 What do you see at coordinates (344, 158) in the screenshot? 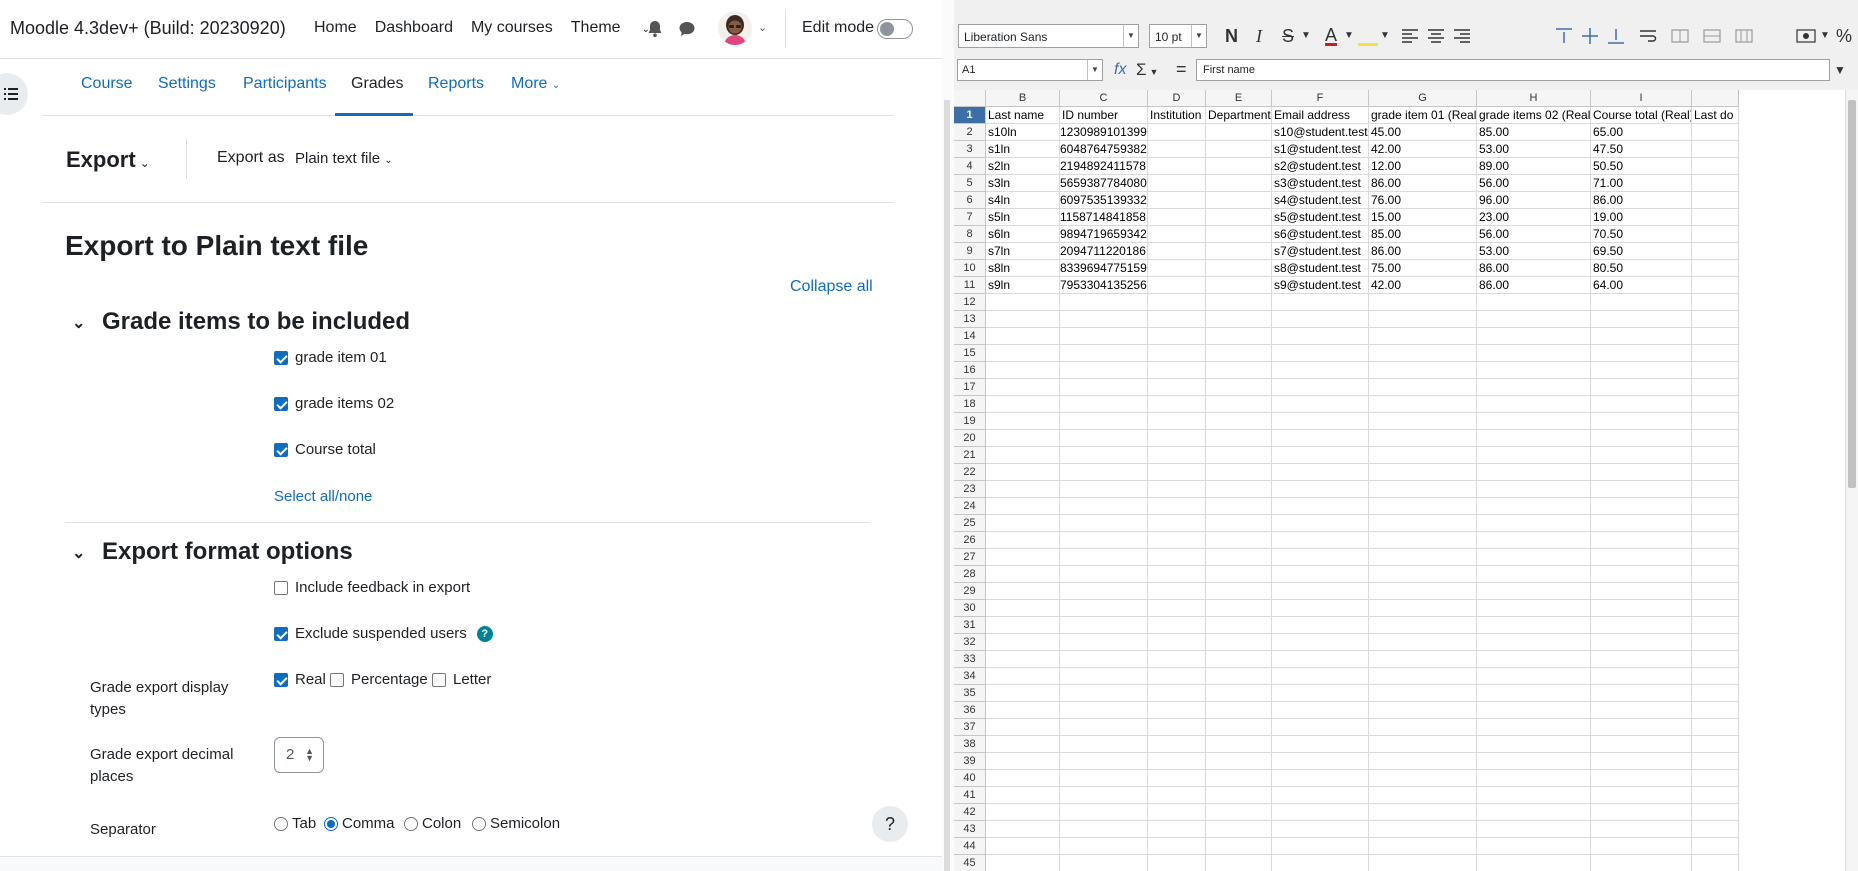
I see `export-format-dropdown: Plain text file ⌄` at bounding box center [344, 158].